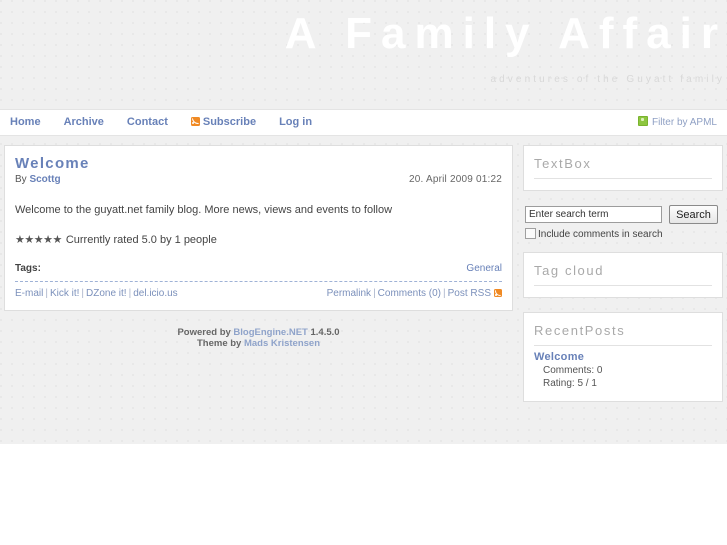 The height and width of the screenshot is (545, 727). I want to click on widget-title: TextBox, so click(563, 163).